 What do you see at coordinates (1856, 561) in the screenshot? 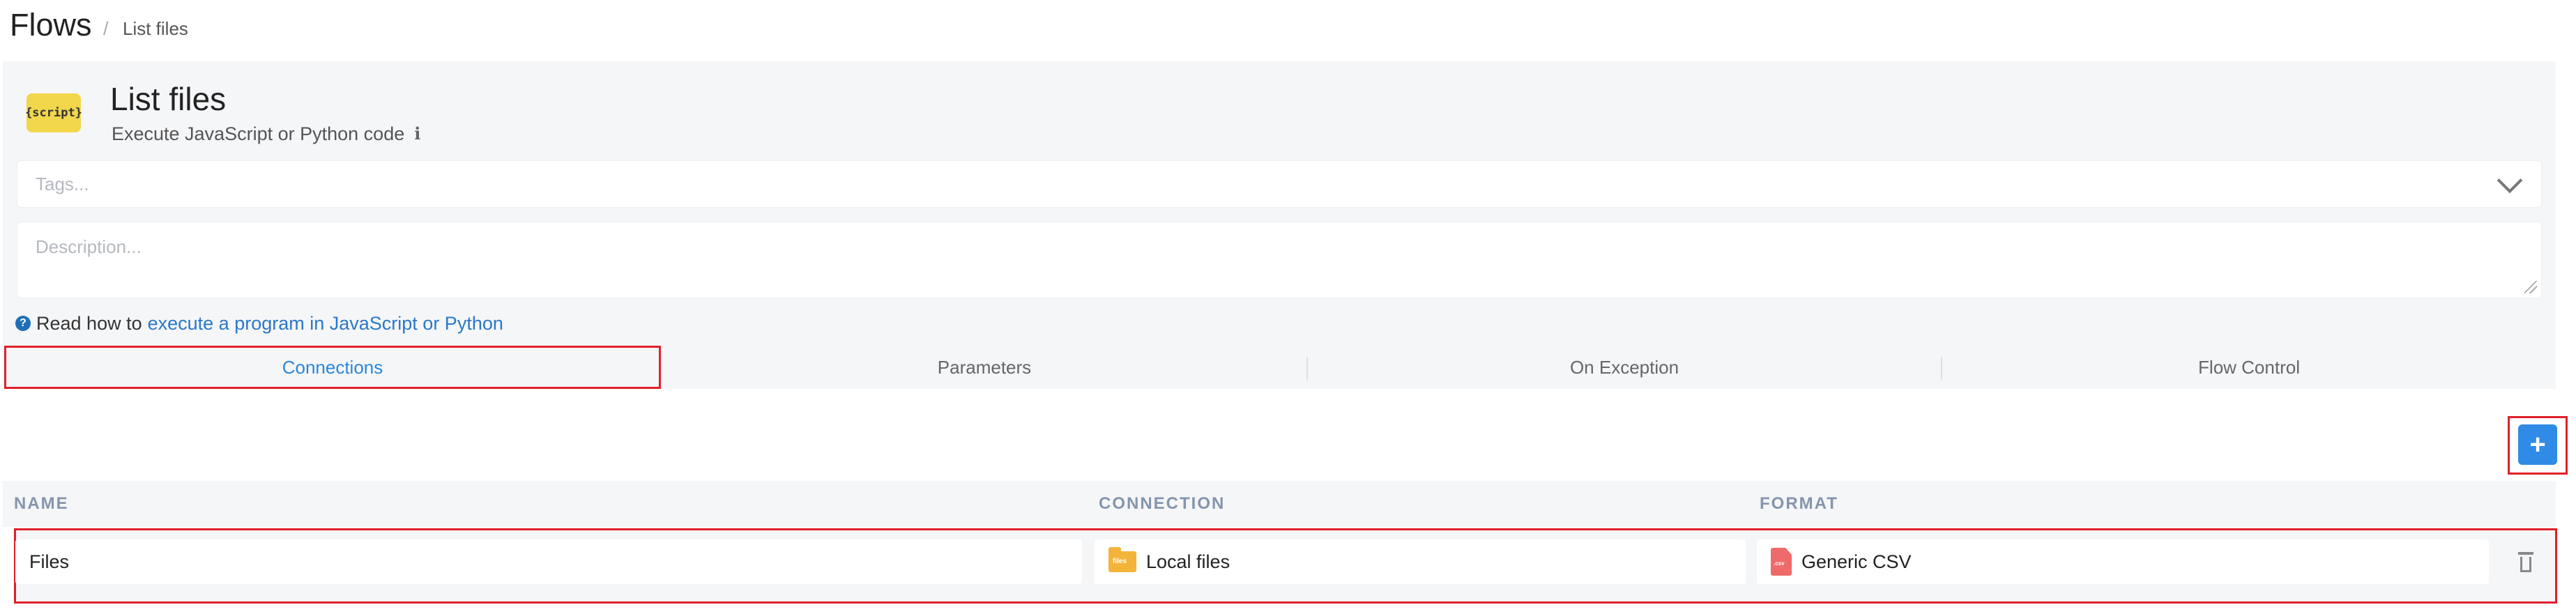
I see `row-format: Generic CSV` at bounding box center [1856, 561].